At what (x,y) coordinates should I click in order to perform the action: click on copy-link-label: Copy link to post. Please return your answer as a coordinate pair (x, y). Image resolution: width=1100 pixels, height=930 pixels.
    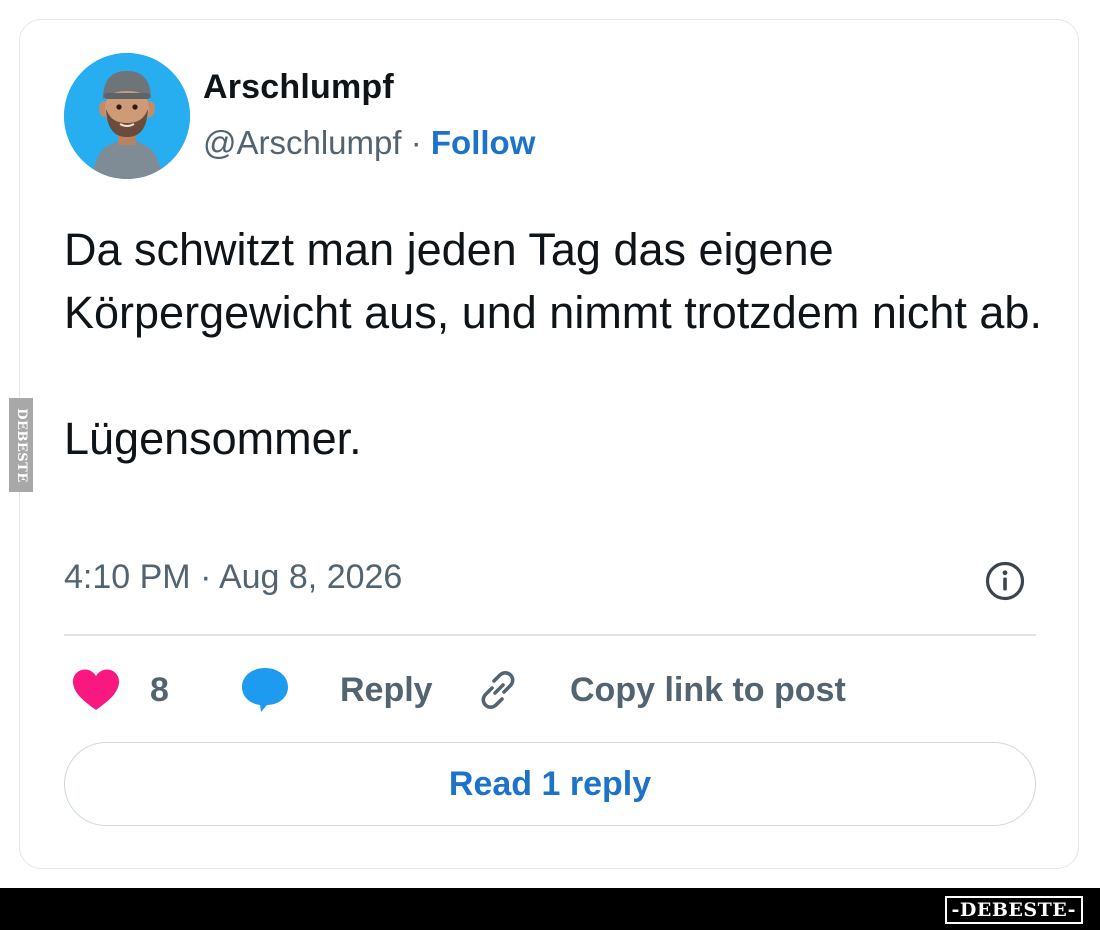
    Looking at the image, I should click on (708, 689).